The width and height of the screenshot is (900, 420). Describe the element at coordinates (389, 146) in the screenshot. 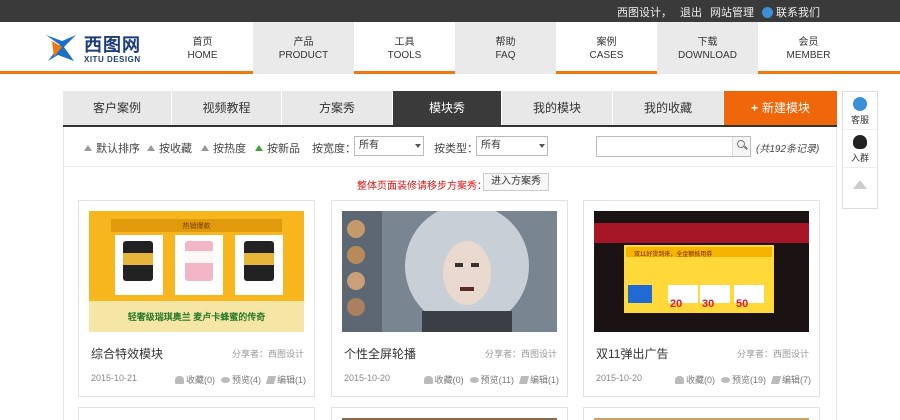

I see `width-select: 所有` at that location.